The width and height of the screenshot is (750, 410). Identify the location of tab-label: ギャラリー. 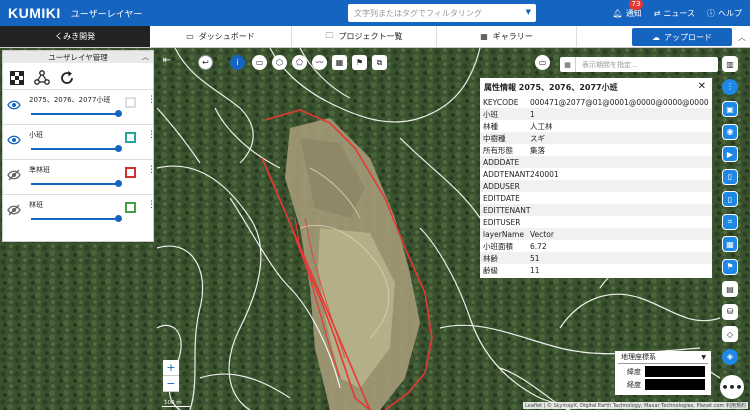
(512, 36).